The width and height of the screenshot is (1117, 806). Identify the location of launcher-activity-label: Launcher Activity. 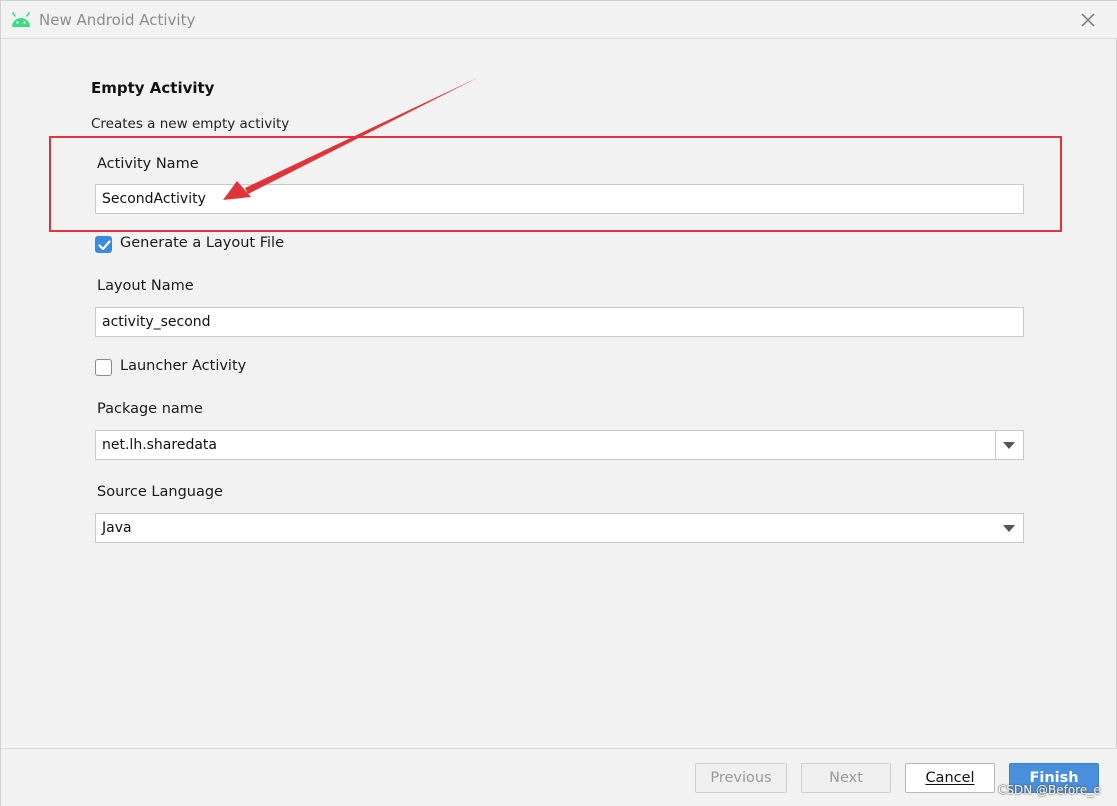
(183, 366).